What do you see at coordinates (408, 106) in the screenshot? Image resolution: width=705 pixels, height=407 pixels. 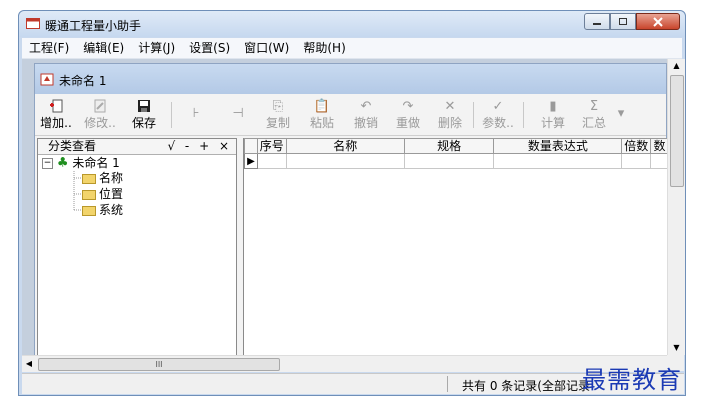 I see `redo-icon: ↷` at bounding box center [408, 106].